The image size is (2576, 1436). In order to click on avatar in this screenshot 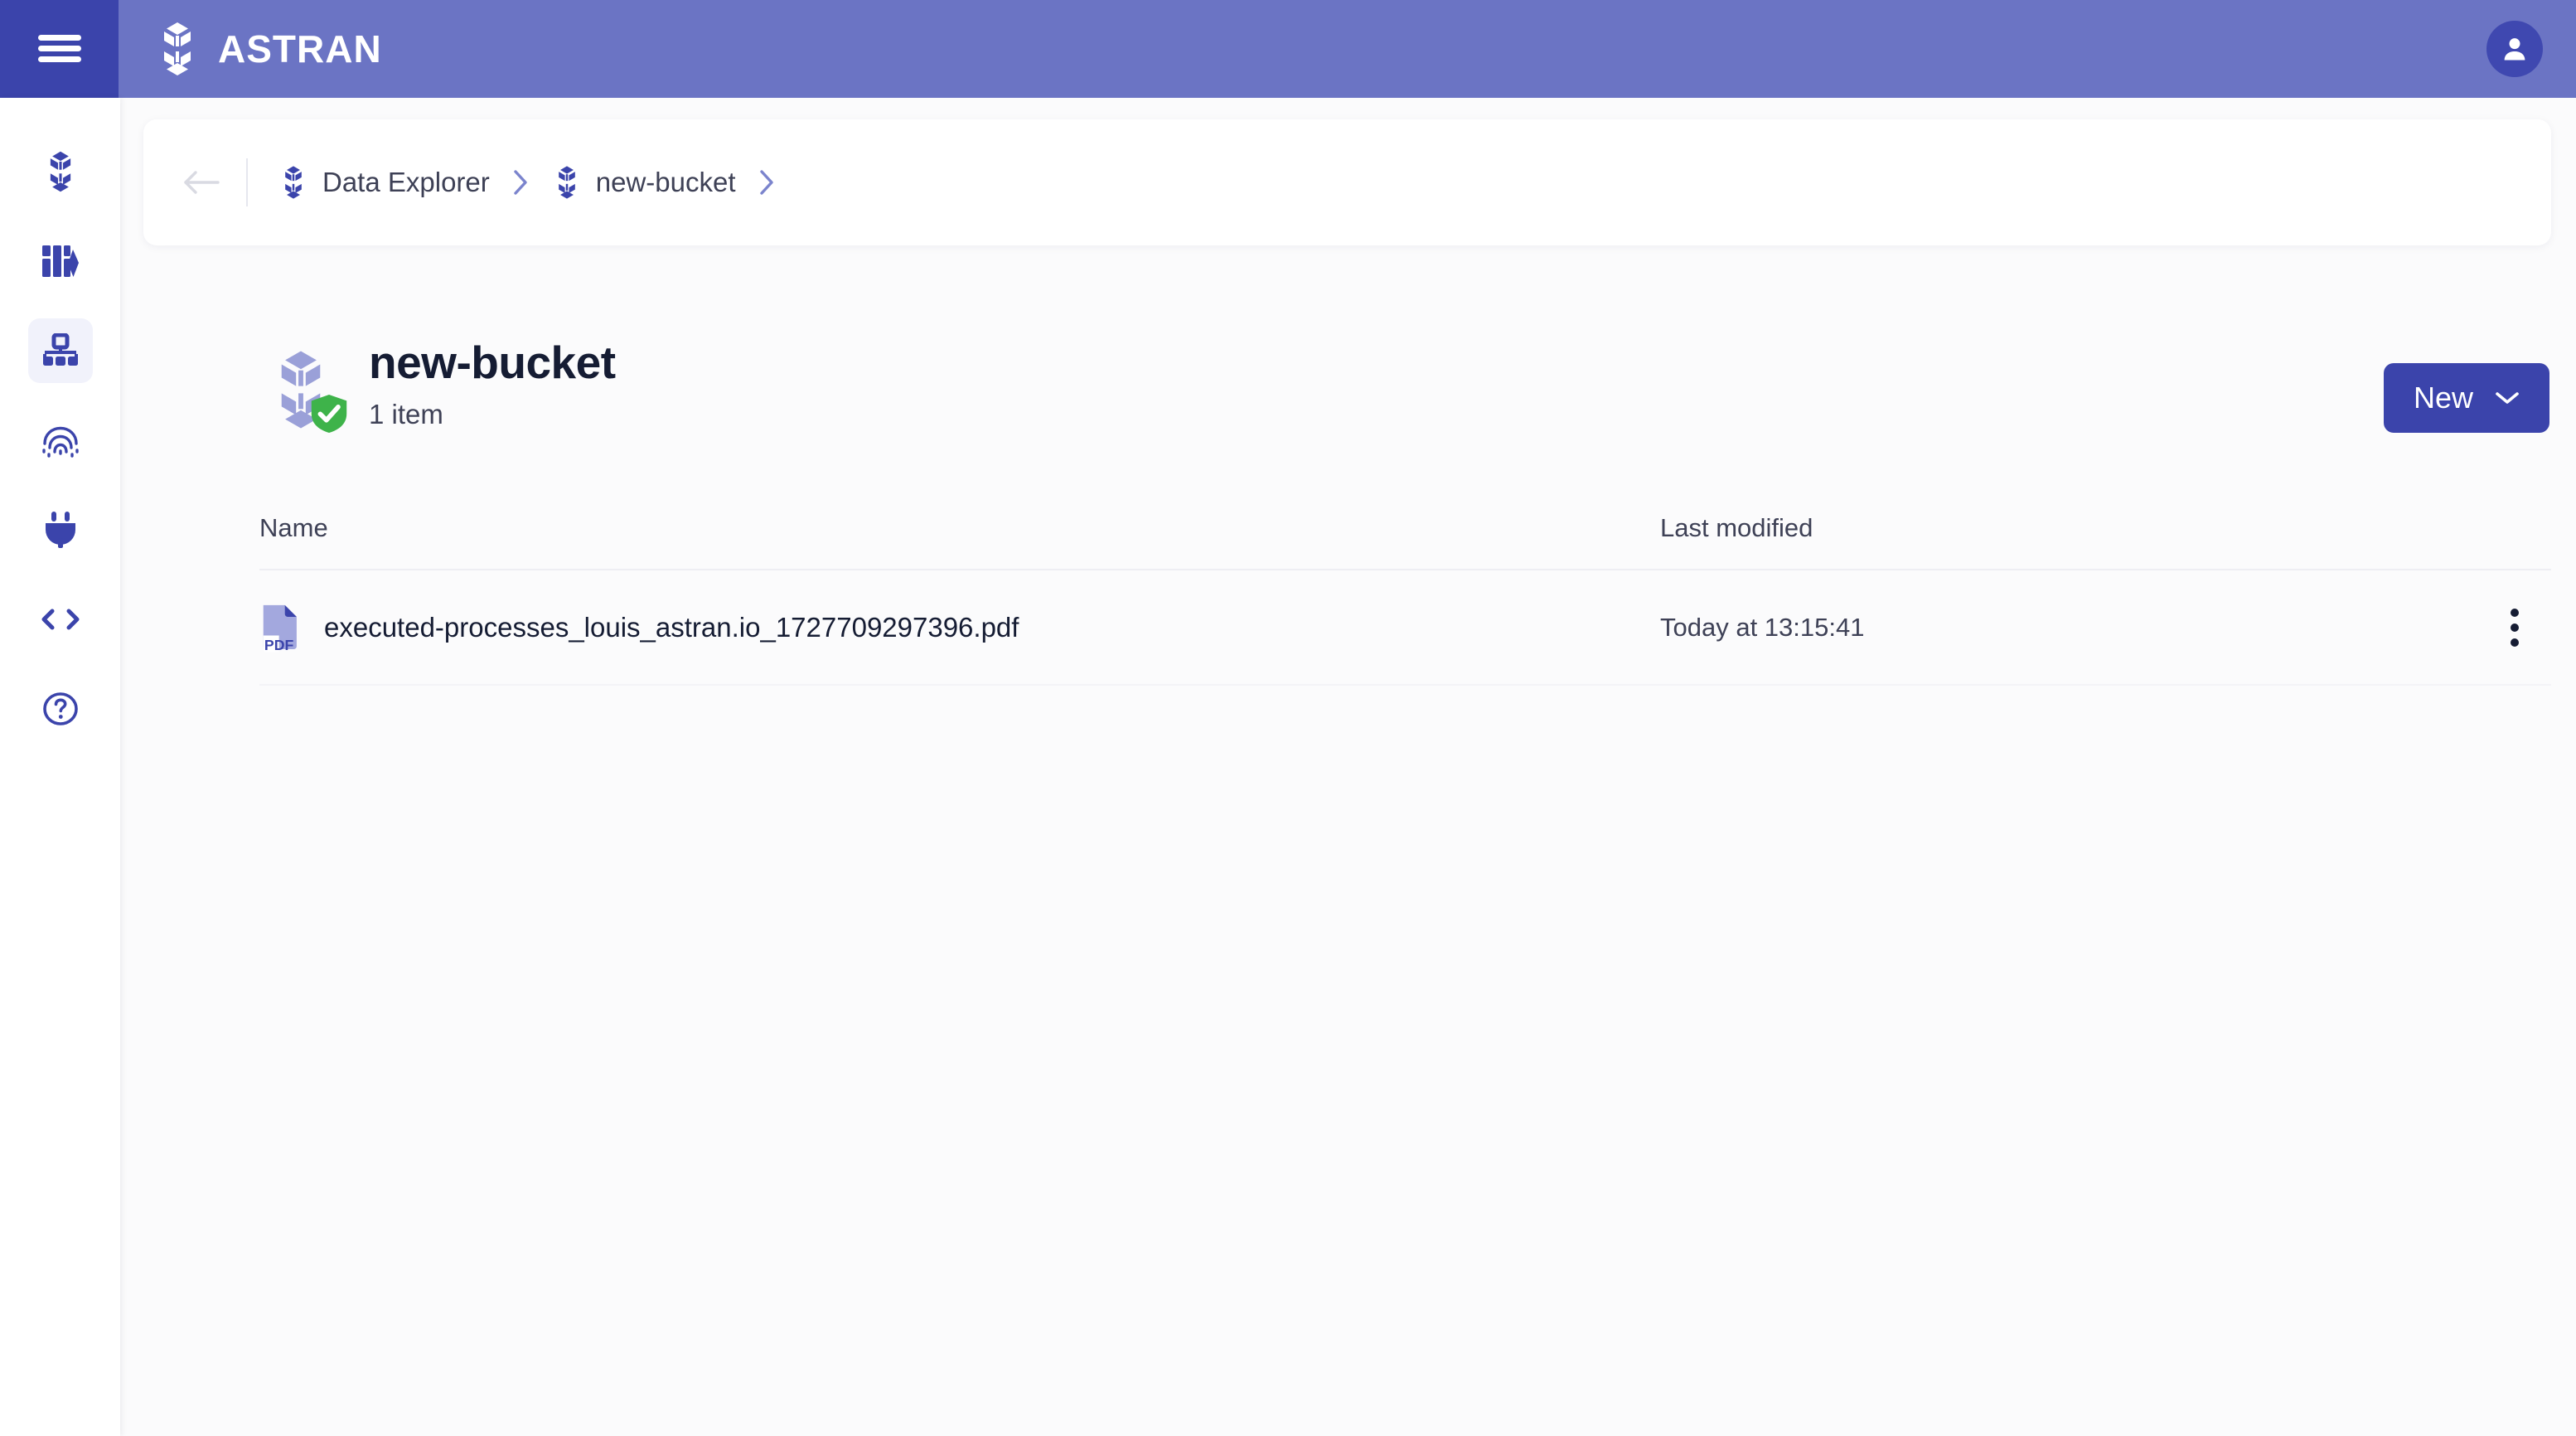, I will do `click(2514, 49)`.